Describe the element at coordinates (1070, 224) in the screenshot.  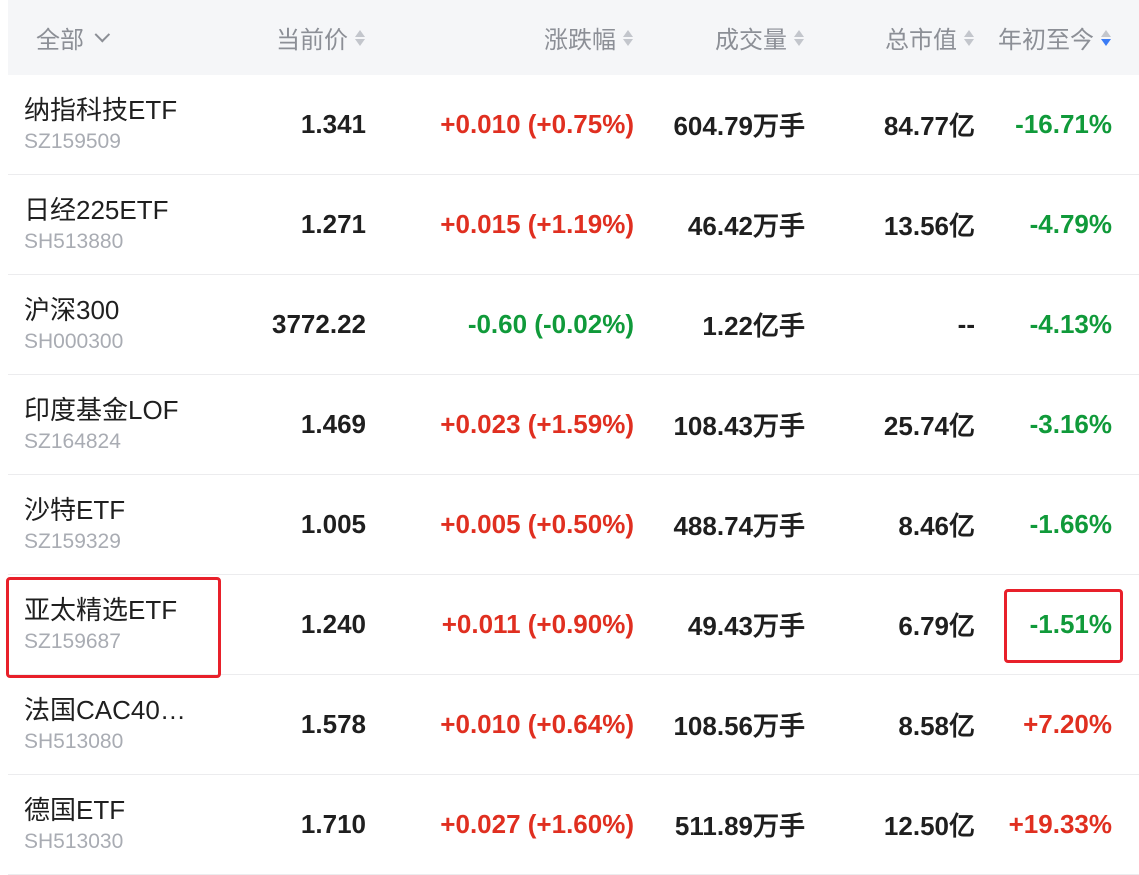
I see `ytd-cell: -4.79%` at that location.